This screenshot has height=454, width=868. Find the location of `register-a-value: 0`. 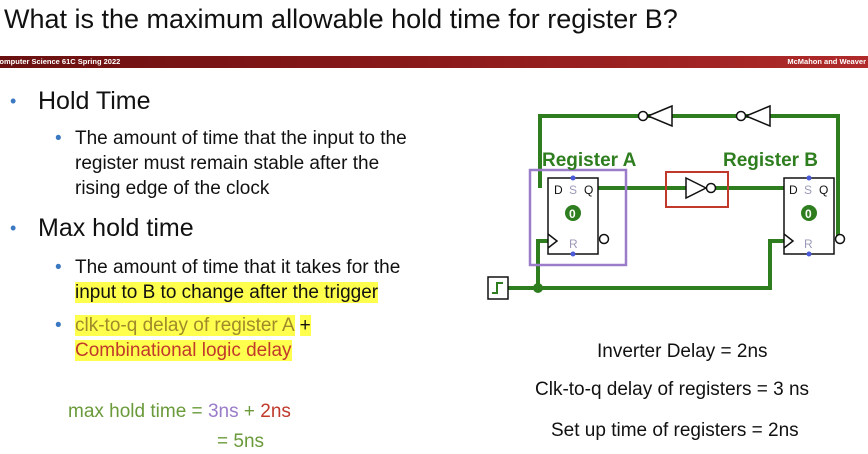

register-a-value: 0 is located at coordinates (572, 214).